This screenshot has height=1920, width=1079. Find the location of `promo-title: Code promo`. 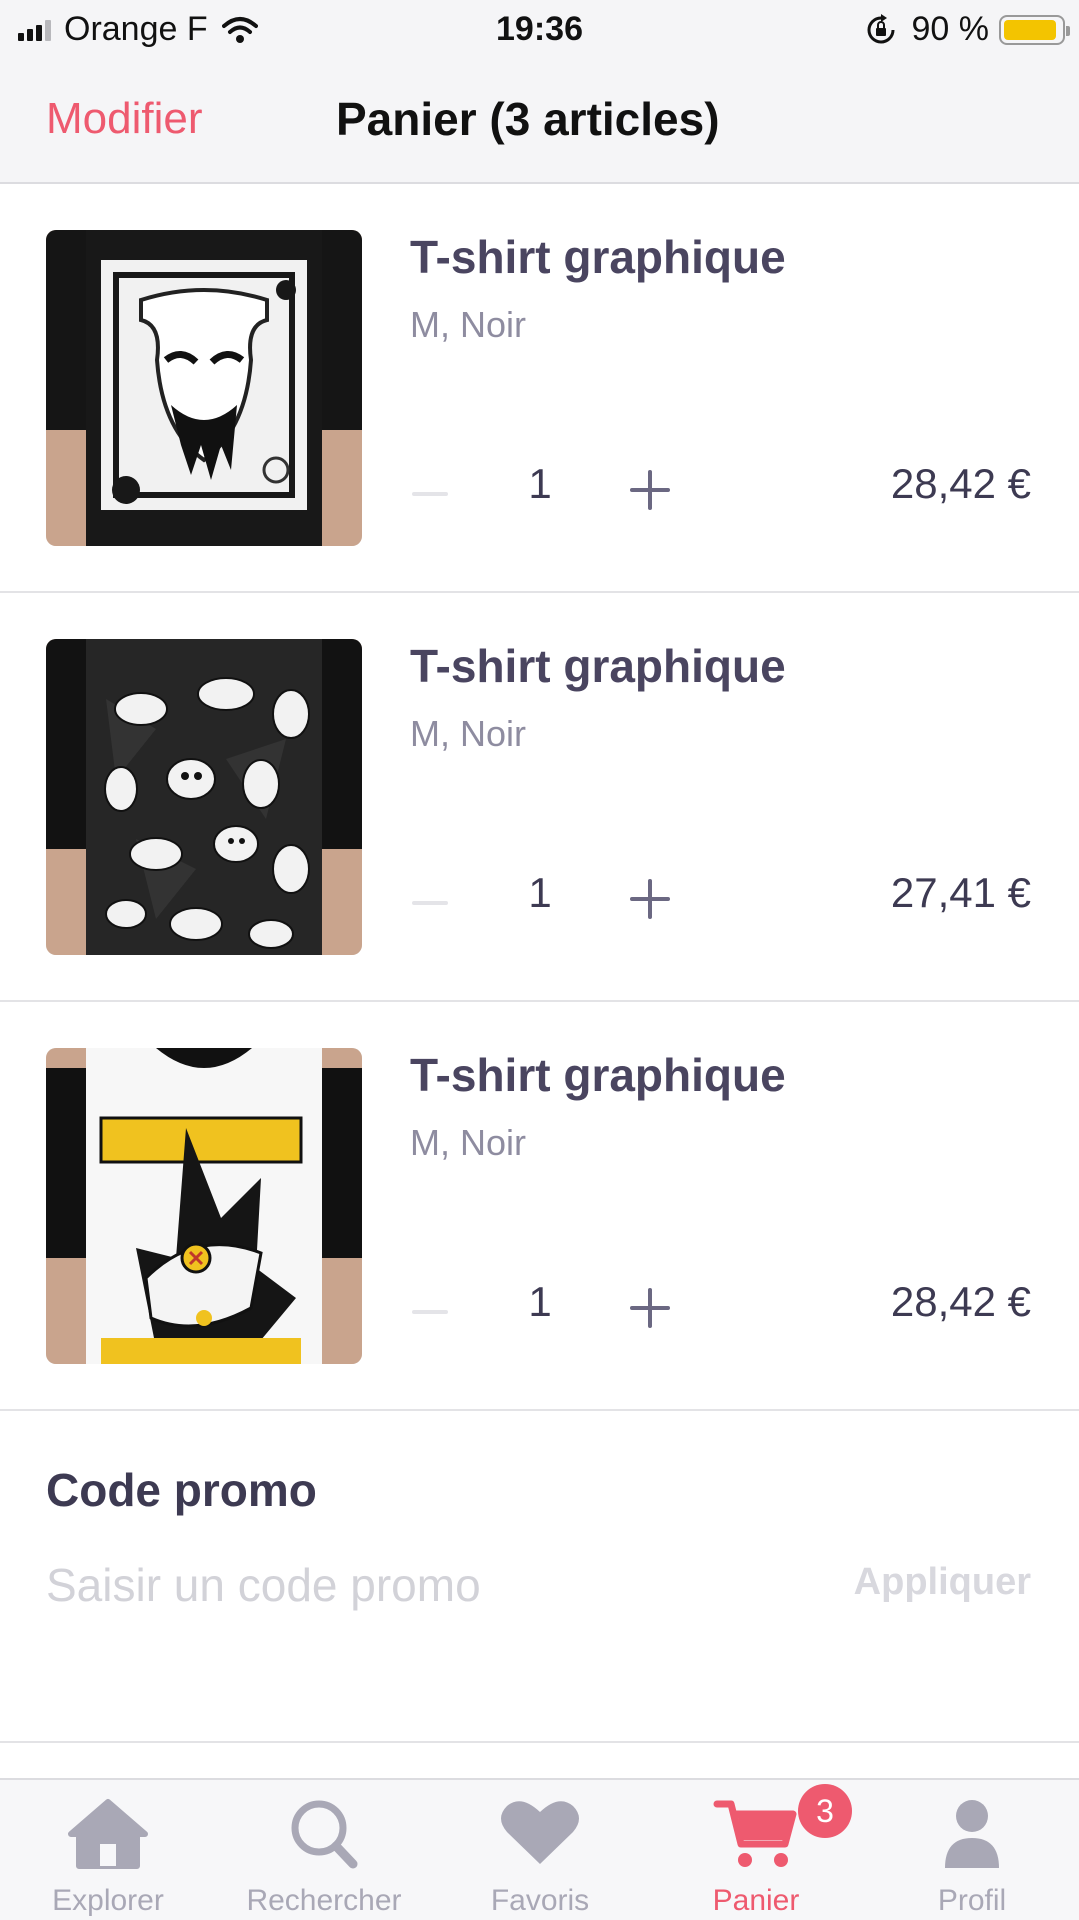

promo-title: Code promo is located at coordinates (181, 1490).